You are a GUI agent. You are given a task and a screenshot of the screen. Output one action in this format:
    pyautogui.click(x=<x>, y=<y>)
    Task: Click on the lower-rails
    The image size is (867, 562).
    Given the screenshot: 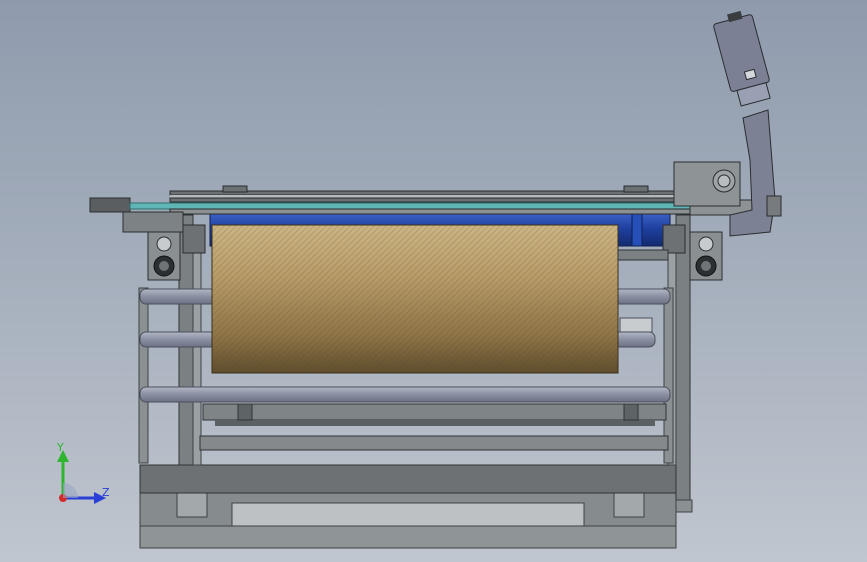 What is the action you would take?
    pyautogui.click(x=434, y=427)
    